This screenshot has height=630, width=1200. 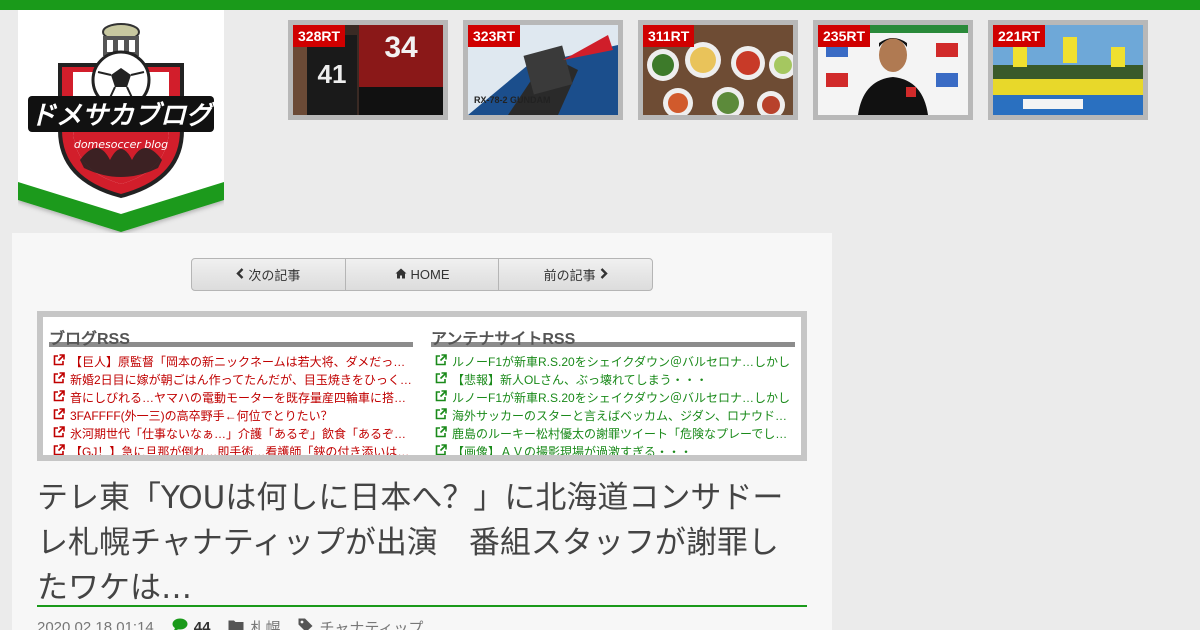 What do you see at coordinates (233, 398) in the screenshot?
I see `blog-rss-item: 音にしびれる…ヤマハの電動モーターを既存量産四輪車に搭載したら` at bounding box center [233, 398].